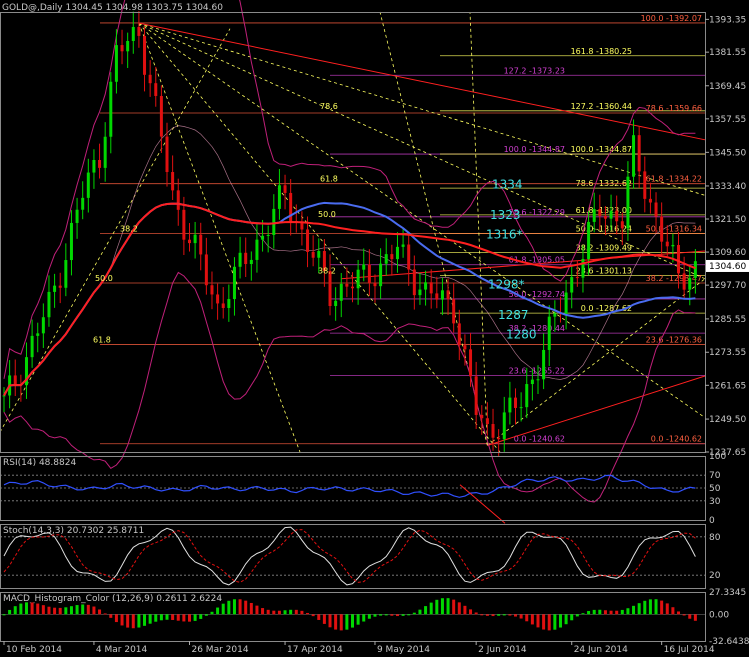 The width and height of the screenshot is (749, 657). I want to click on rsi-tick-label: 100, so click(717, 457).